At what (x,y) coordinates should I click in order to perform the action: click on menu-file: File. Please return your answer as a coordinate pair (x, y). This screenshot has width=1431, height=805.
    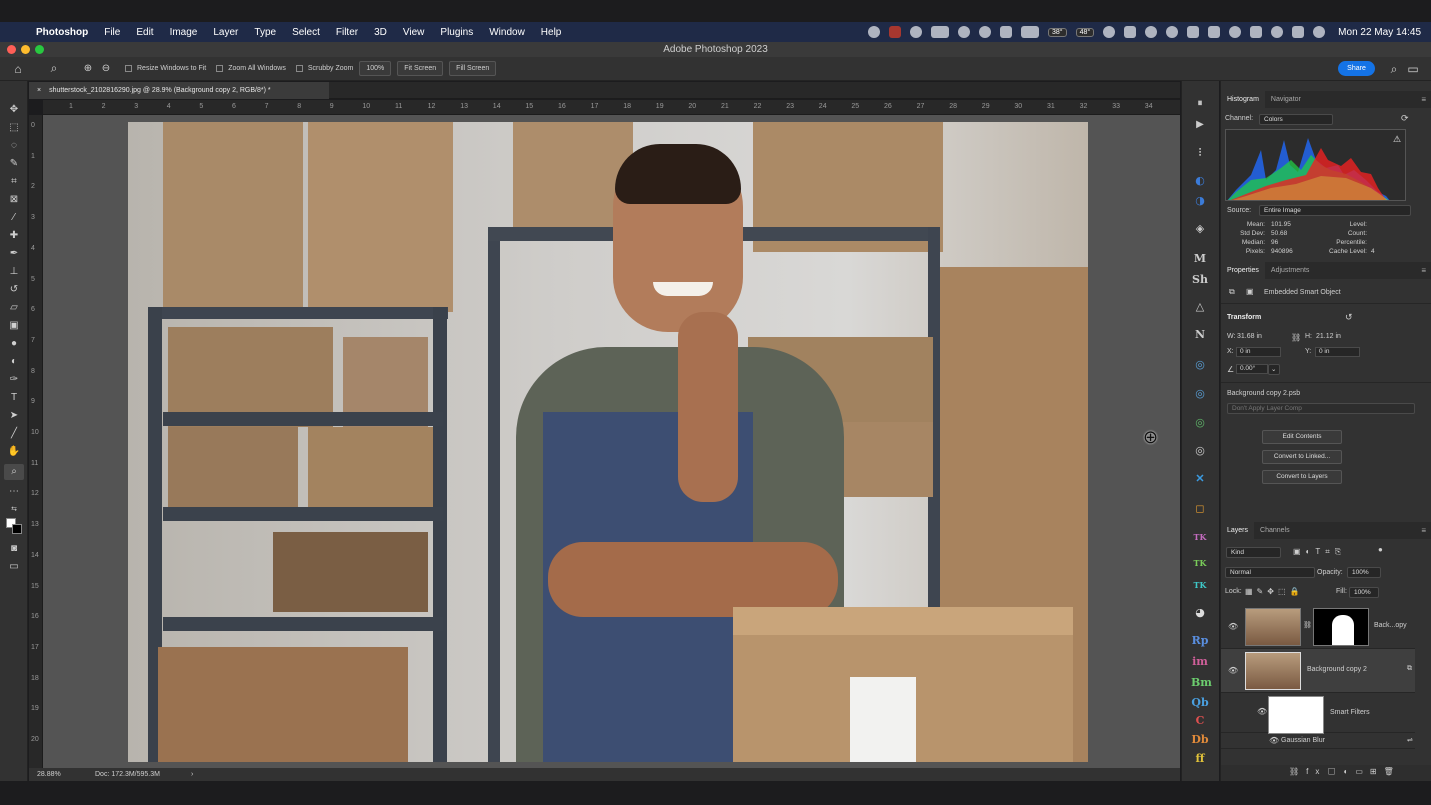
    Looking at the image, I should click on (112, 32).